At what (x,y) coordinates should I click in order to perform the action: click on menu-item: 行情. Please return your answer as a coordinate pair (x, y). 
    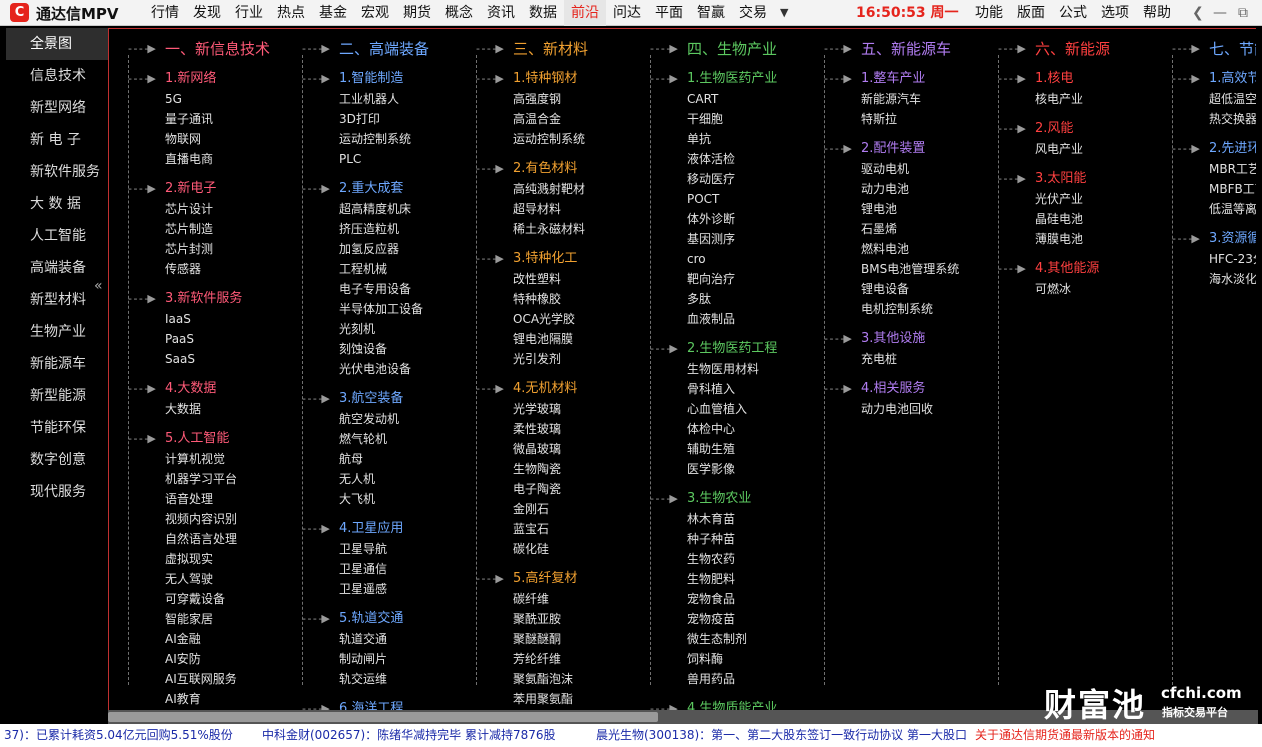
    Looking at the image, I should click on (165, 13).